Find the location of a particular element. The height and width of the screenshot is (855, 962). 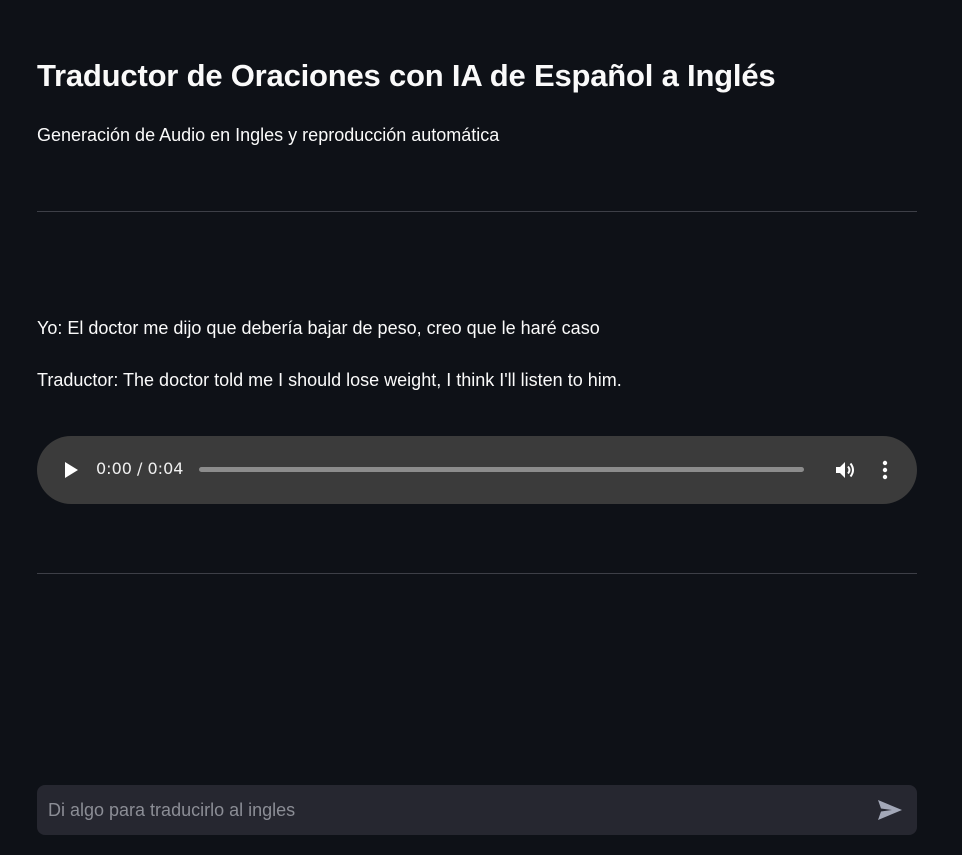

chat-input-container is located at coordinates (477, 810).